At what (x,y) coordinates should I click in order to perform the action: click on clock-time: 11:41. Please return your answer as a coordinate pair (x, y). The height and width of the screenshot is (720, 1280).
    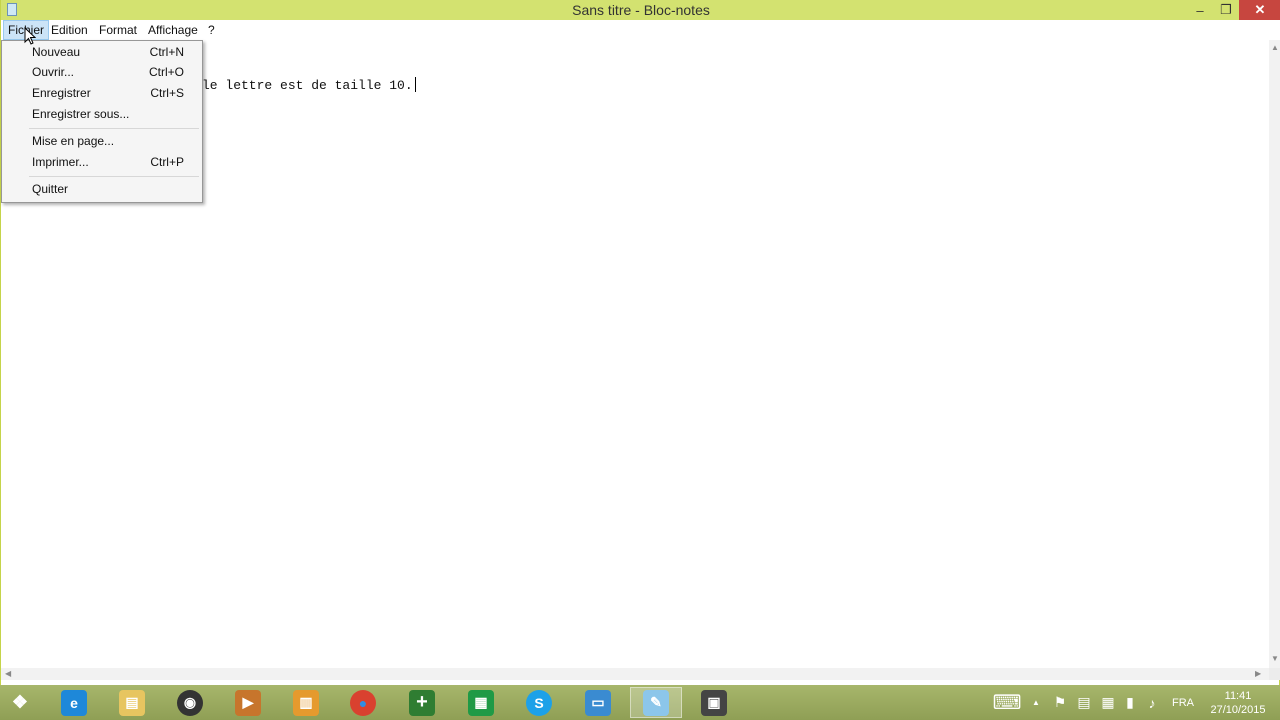
    Looking at the image, I should click on (1238, 696).